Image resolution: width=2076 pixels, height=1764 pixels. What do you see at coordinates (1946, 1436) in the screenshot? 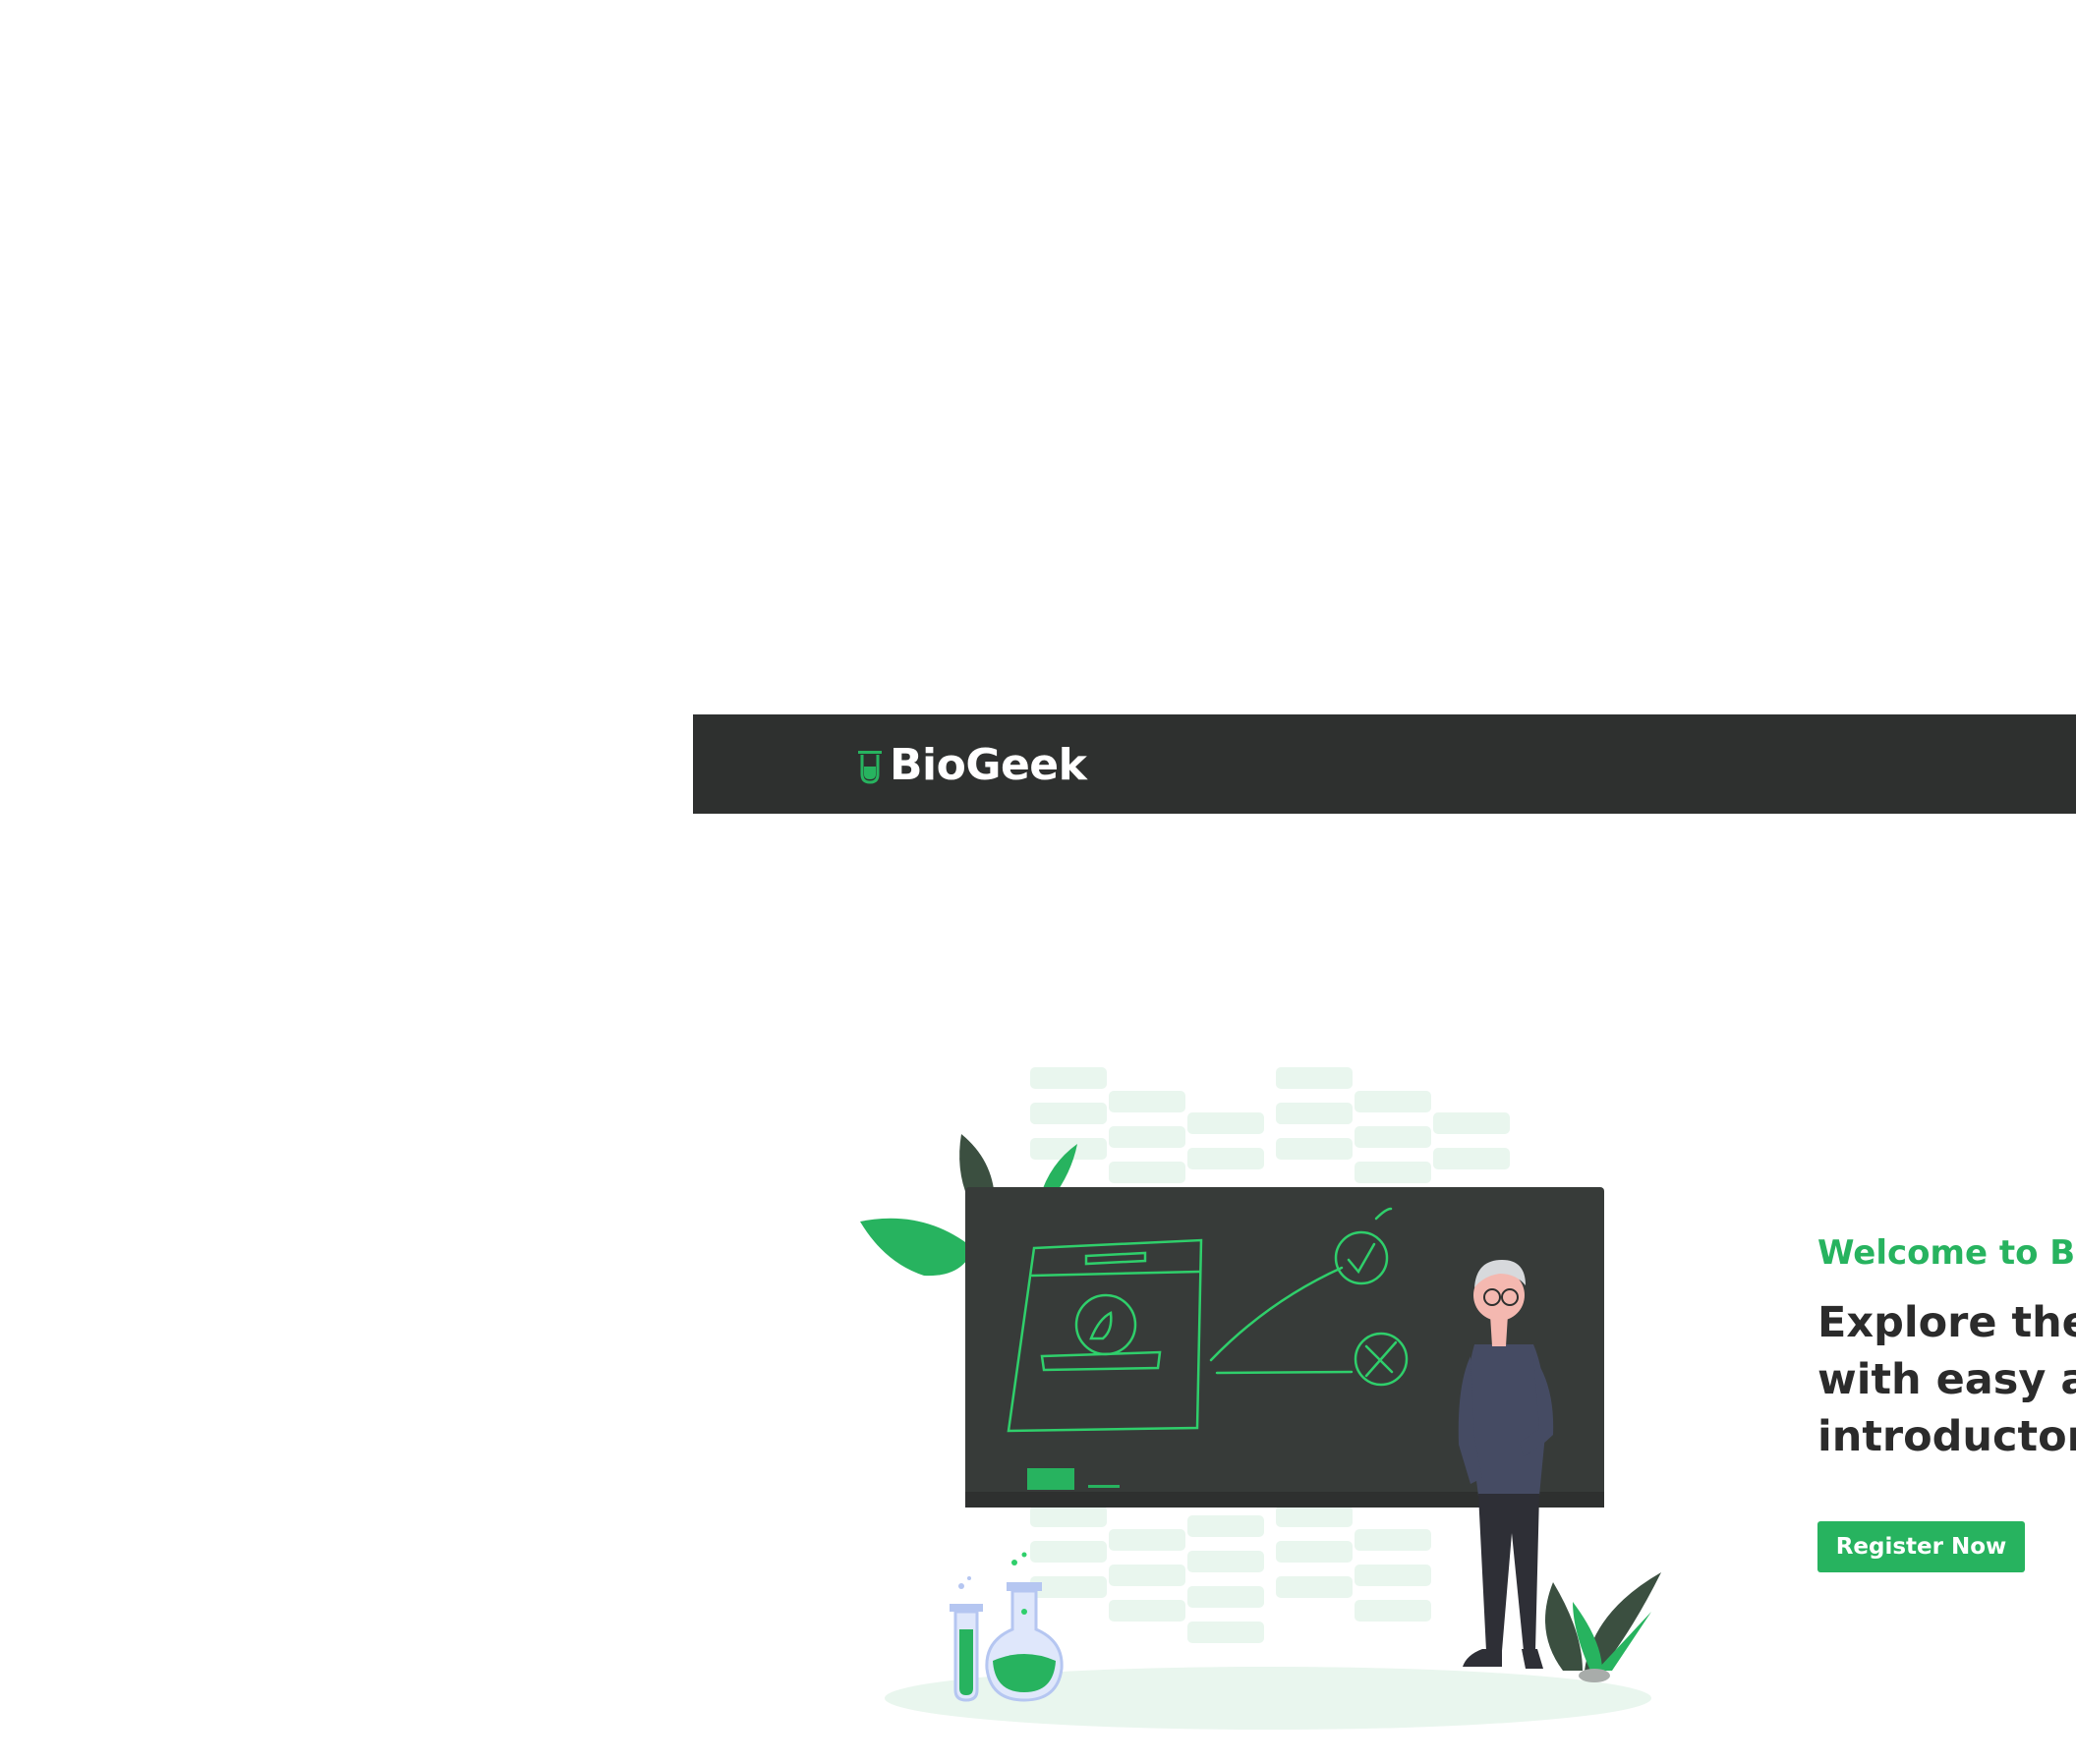
I see `headline-line: introductory` at bounding box center [1946, 1436].